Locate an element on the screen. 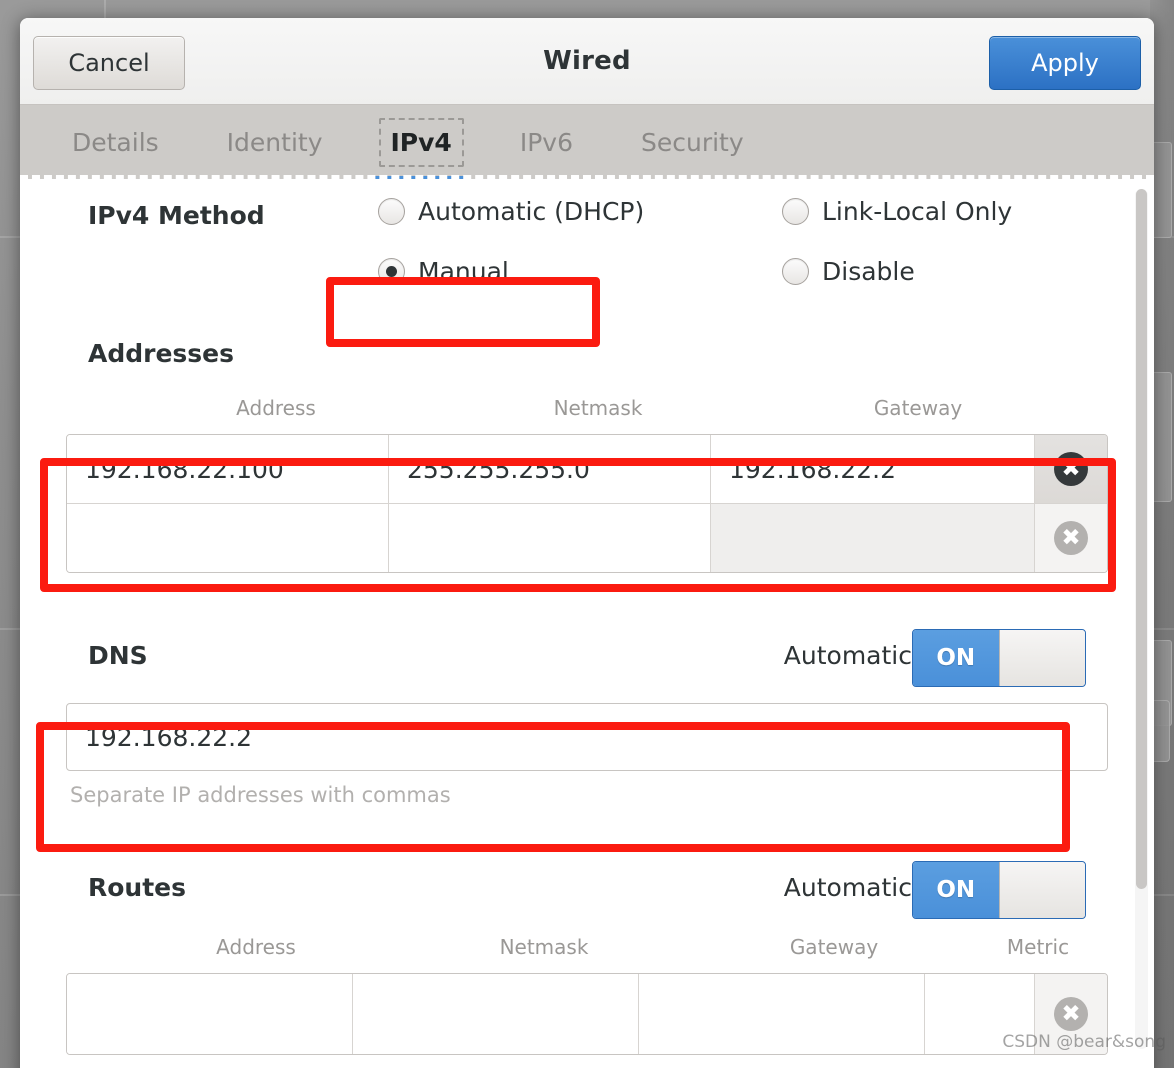  route-gateway-input-row1 is located at coordinates (782, 1014).